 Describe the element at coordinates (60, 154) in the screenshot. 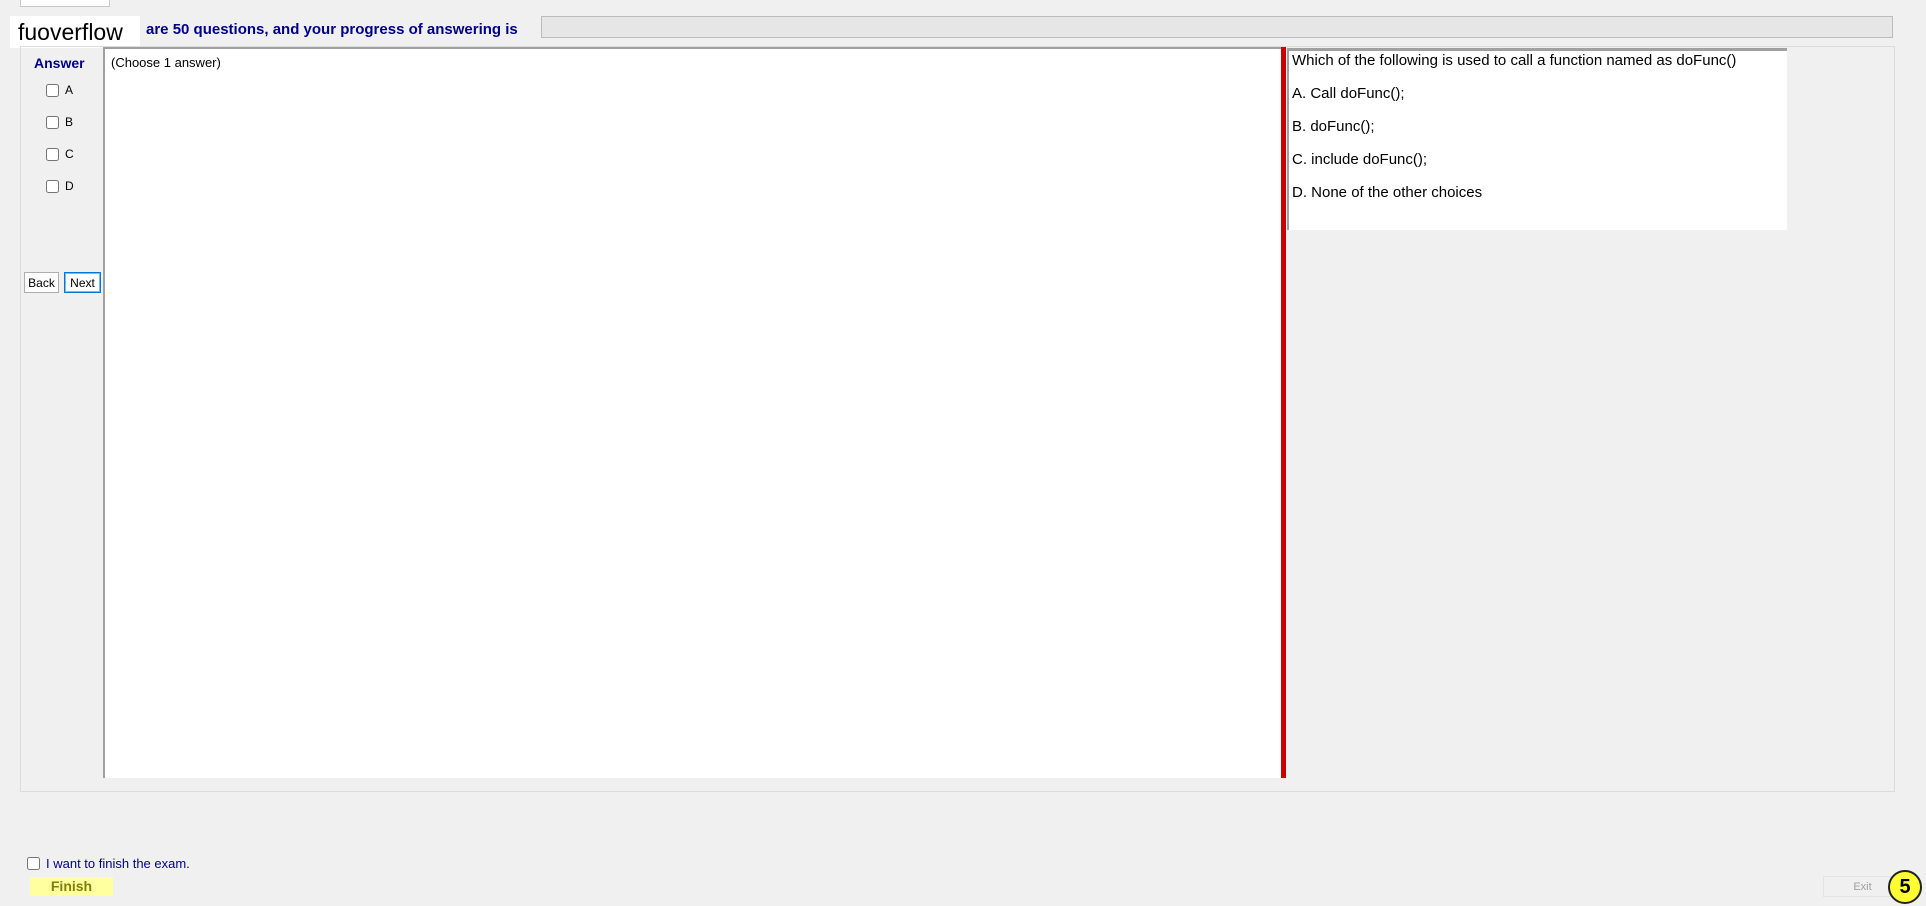

I see `answer-option-c: C` at that location.